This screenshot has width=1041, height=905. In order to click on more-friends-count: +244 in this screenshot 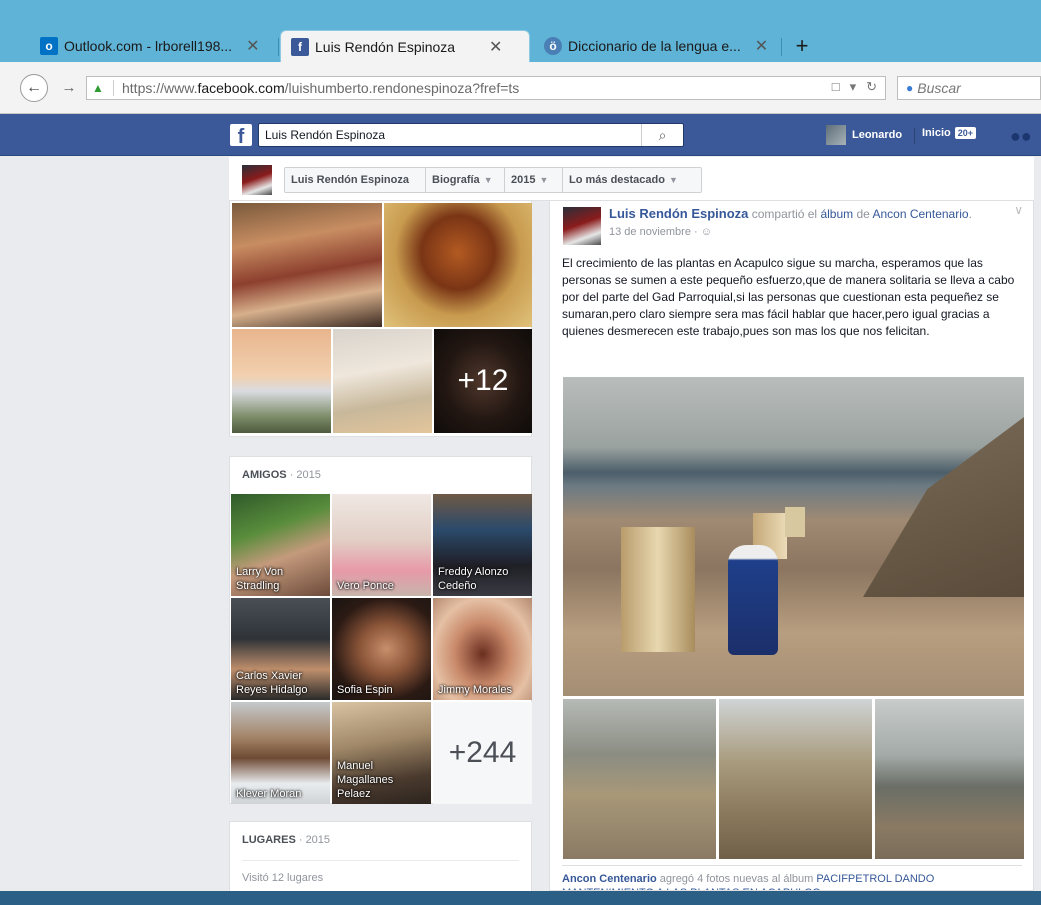, I will do `click(482, 752)`.